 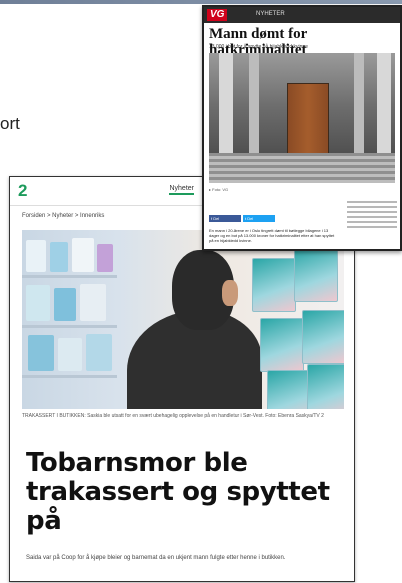 I want to click on vg-article-photo, so click(x=302, y=118).